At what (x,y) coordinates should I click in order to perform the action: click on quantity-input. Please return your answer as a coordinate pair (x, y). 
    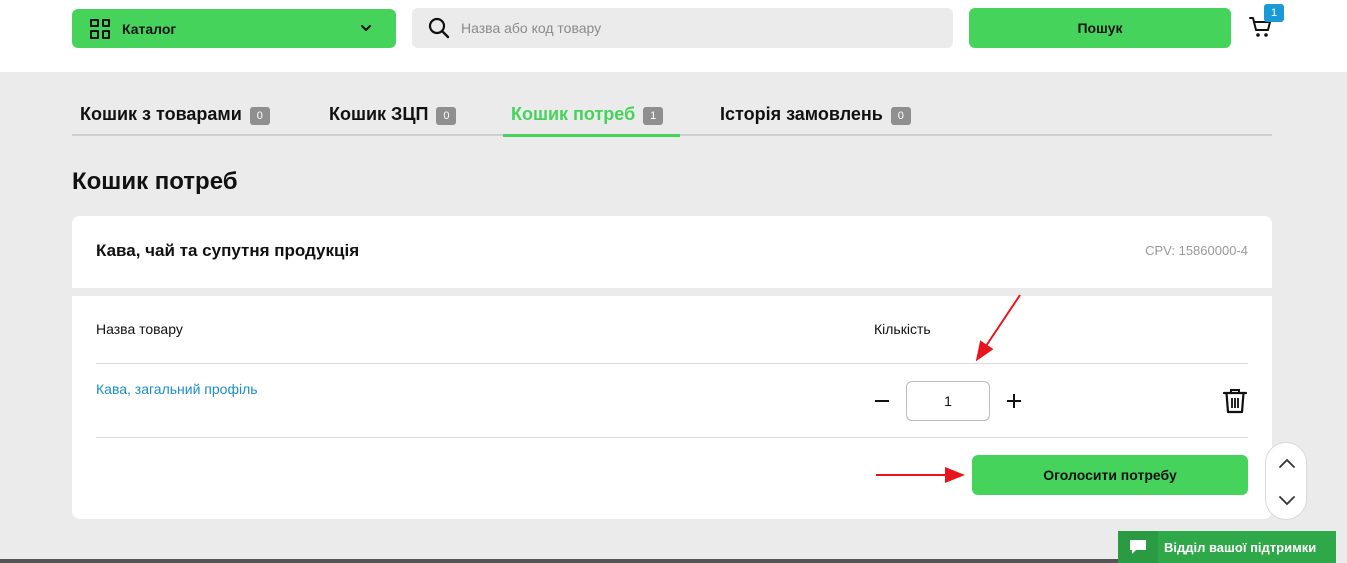
    Looking at the image, I should click on (948, 401).